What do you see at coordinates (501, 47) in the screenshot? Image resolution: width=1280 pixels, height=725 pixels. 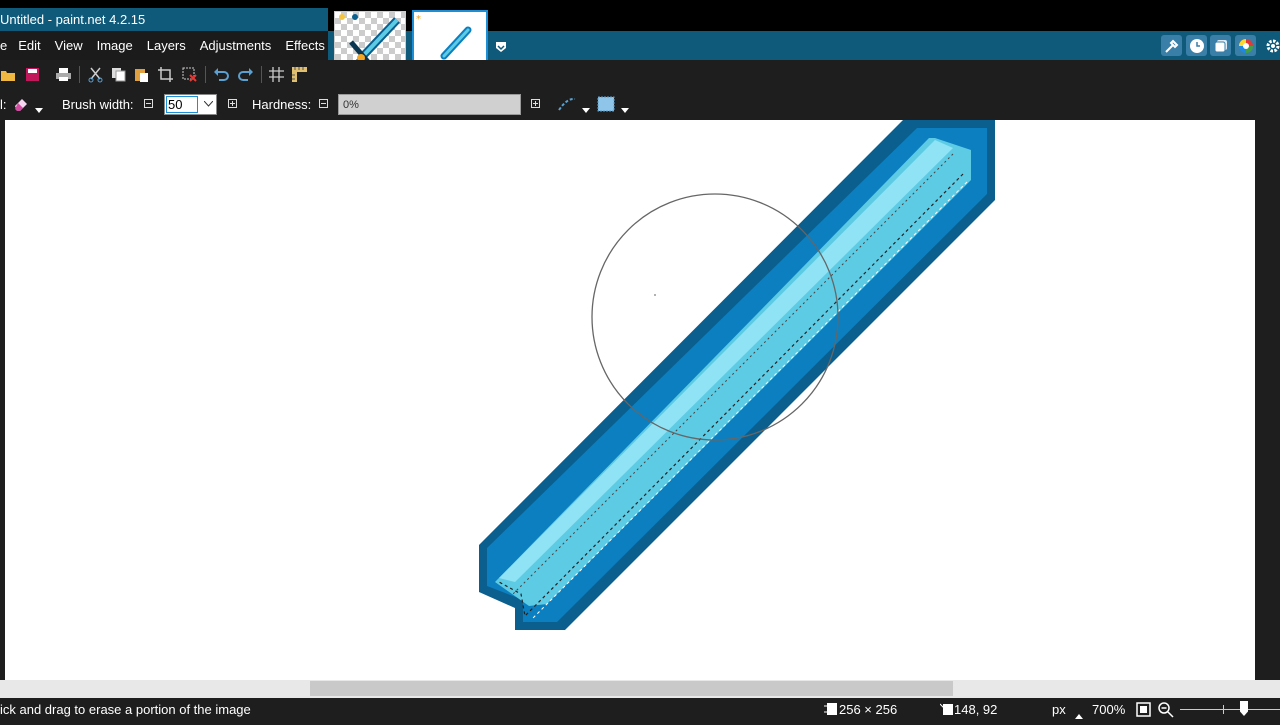 I see `tab-list-icon` at bounding box center [501, 47].